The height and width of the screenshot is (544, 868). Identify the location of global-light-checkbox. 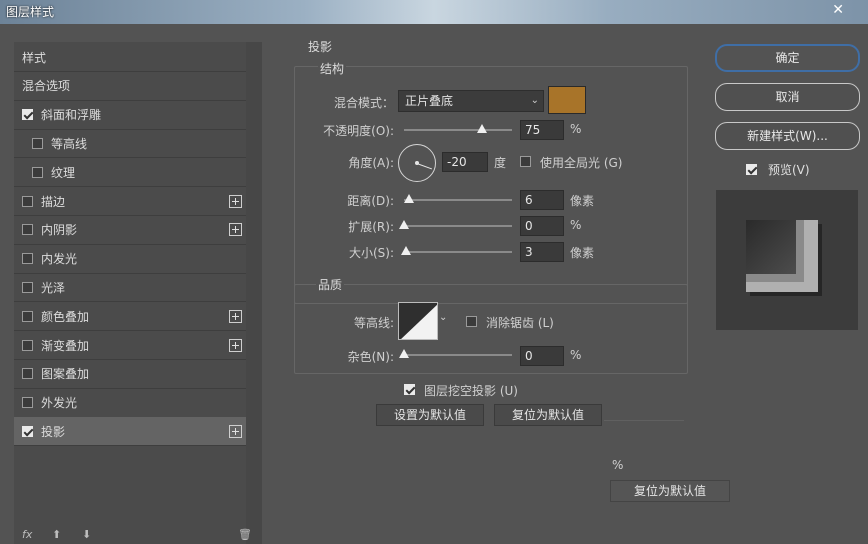
(525, 161).